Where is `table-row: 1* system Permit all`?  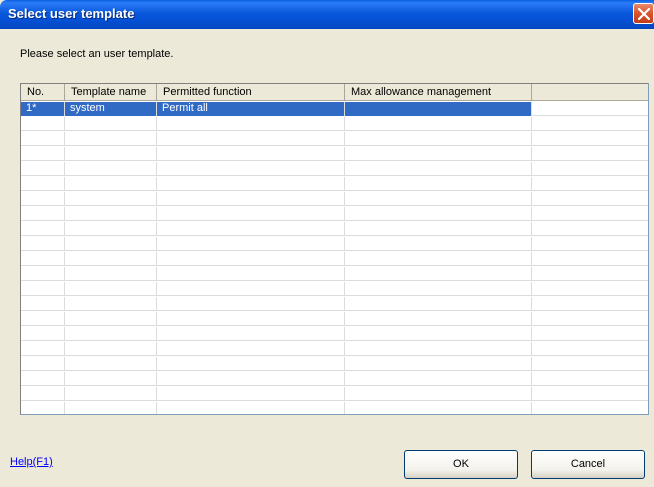 table-row: 1* system Permit all is located at coordinates (334, 109).